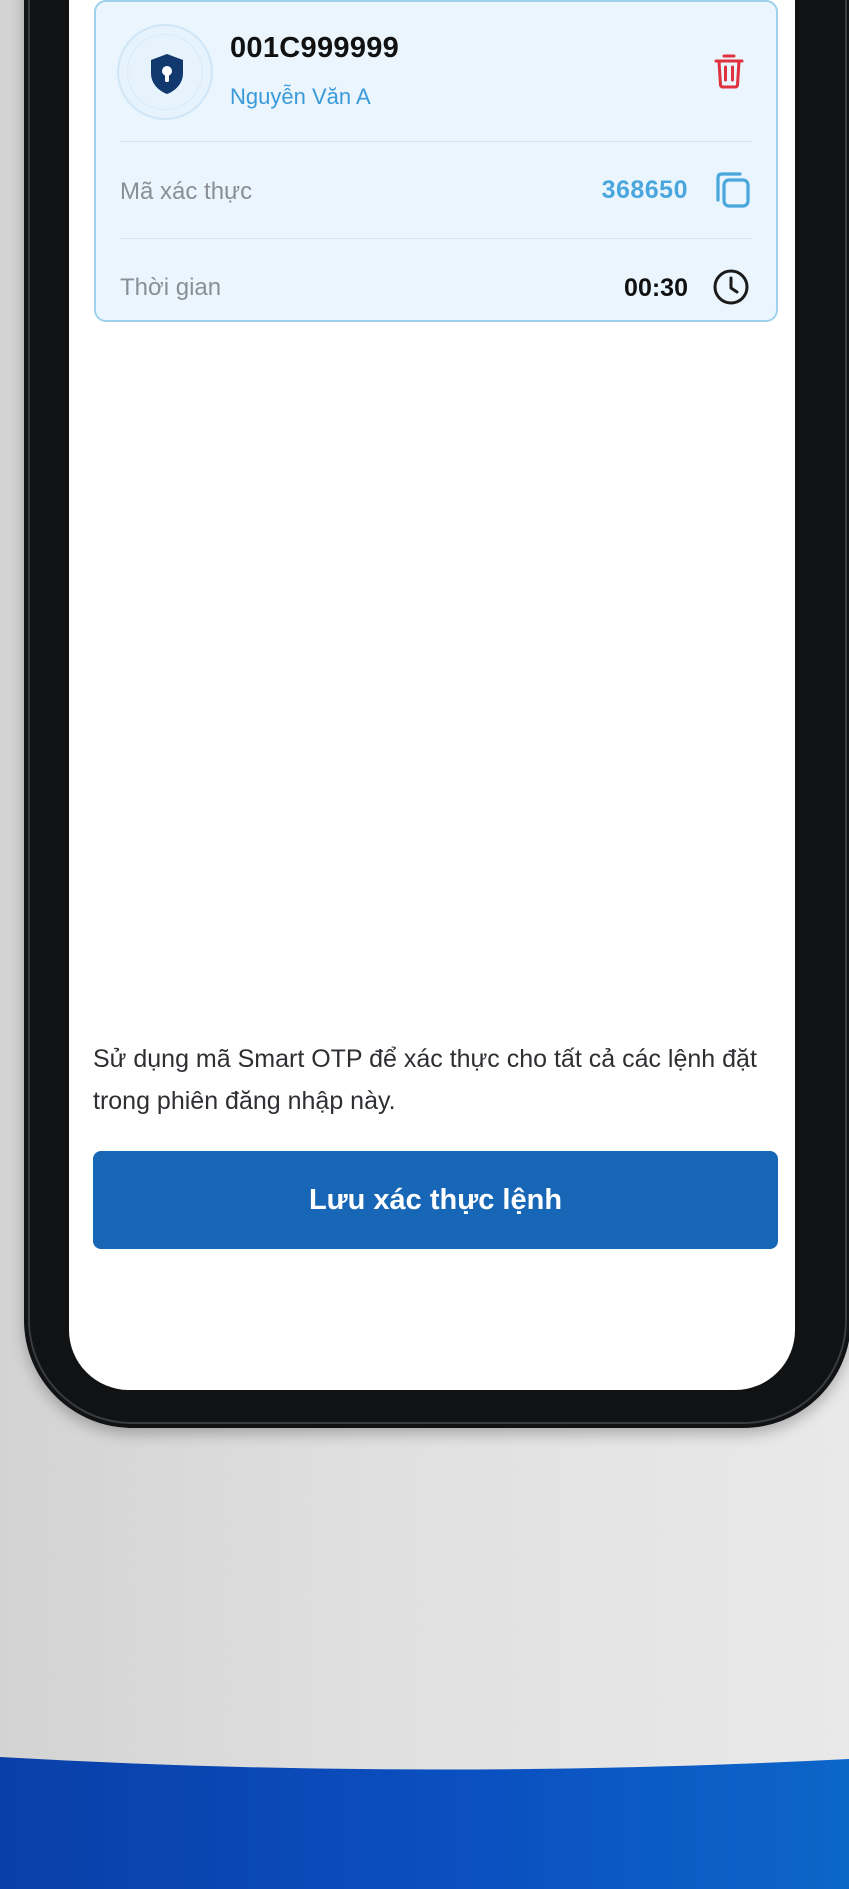 The image size is (849, 1889). Describe the element at coordinates (644, 190) in the screenshot. I see `otp-code: 368650` at that location.